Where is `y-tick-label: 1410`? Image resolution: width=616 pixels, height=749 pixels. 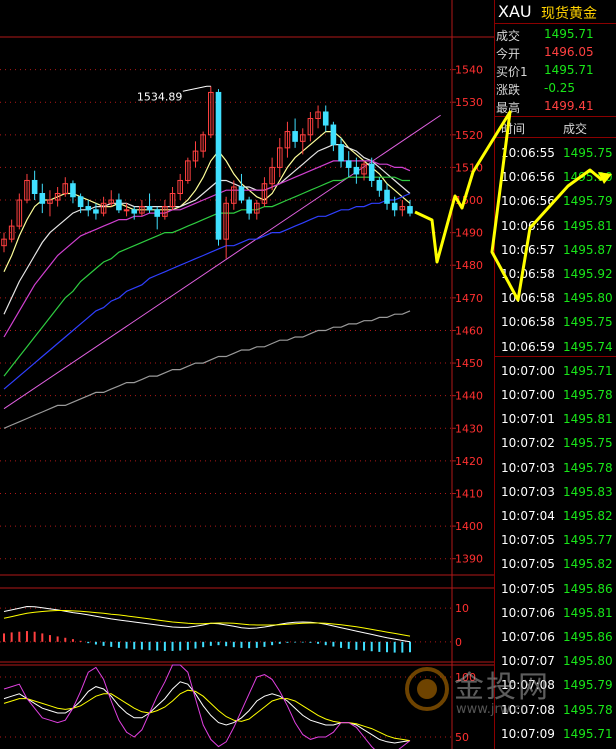 y-tick-label: 1410 is located at coordinates (469, 493).